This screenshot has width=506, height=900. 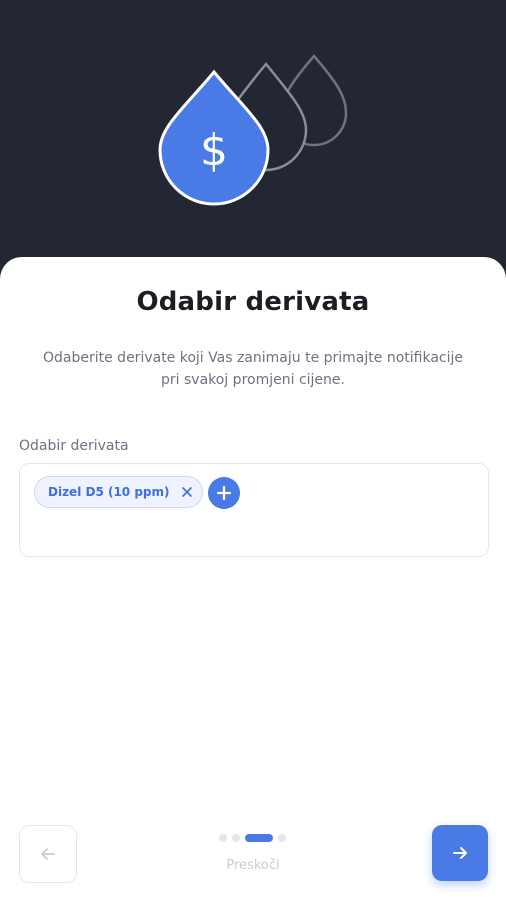 What do you see at coordinates (253, 302) in the screenshot?
I see `page-title: Odabir derivata` at bounding box center [253, 302].